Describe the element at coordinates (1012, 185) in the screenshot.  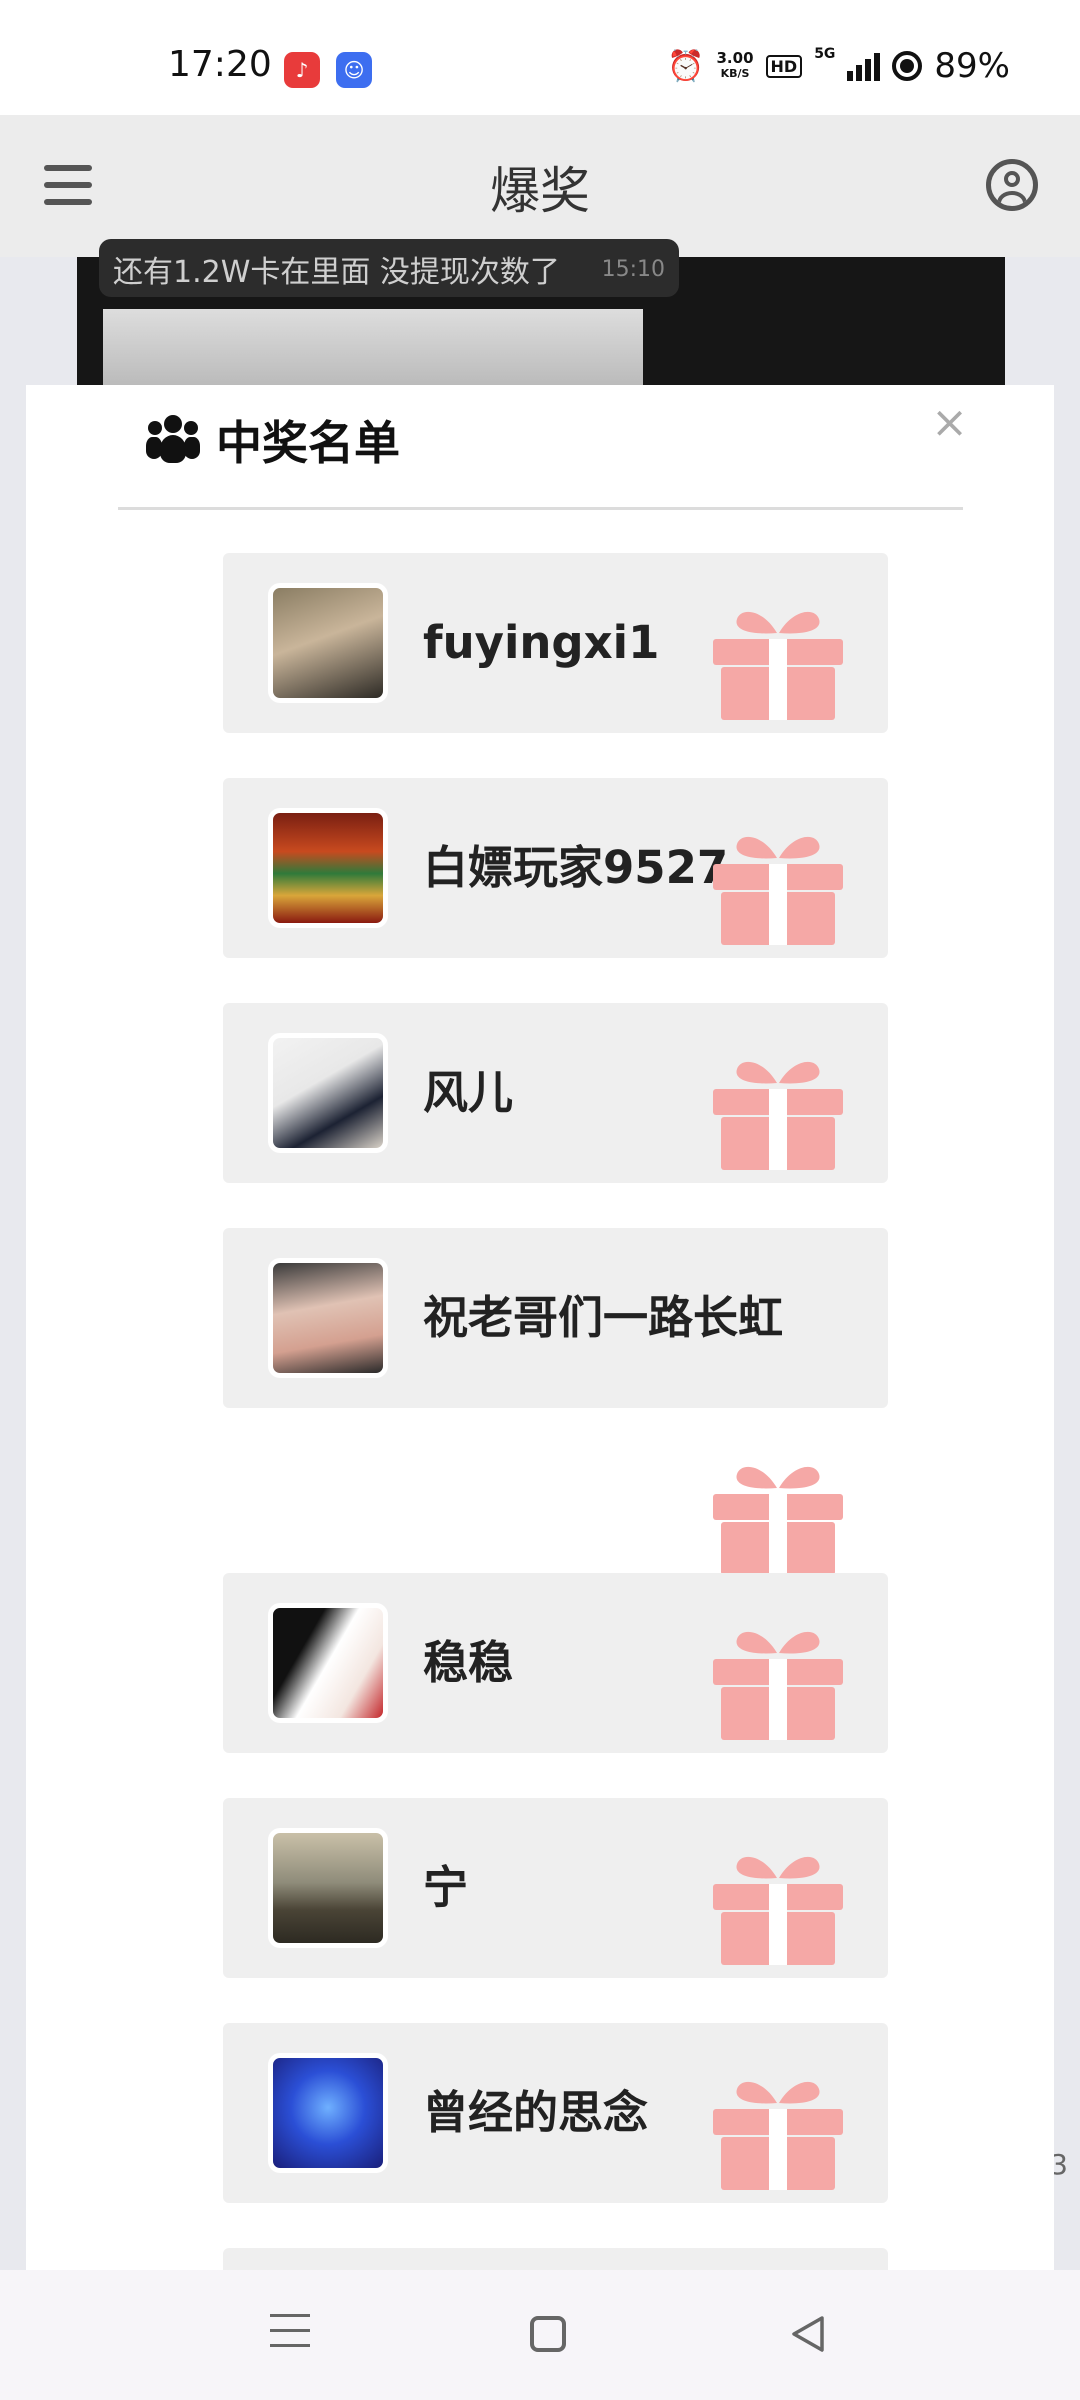
I see `user-account-icon` at that location.